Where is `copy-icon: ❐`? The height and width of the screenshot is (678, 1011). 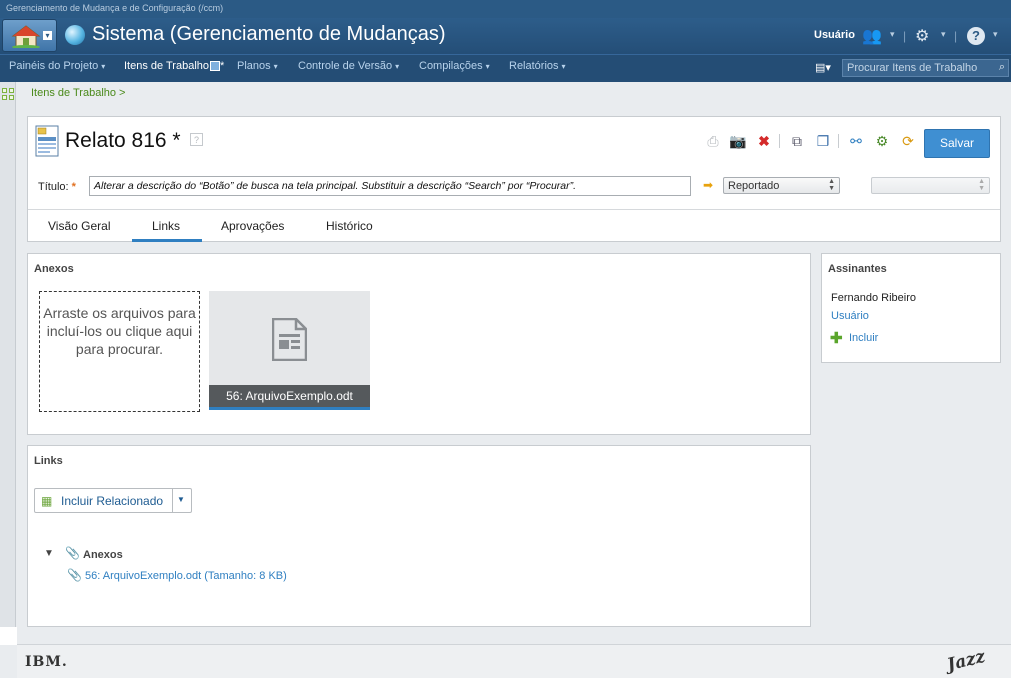
copy-icon: ❐ is located at coordinates (823, 141).